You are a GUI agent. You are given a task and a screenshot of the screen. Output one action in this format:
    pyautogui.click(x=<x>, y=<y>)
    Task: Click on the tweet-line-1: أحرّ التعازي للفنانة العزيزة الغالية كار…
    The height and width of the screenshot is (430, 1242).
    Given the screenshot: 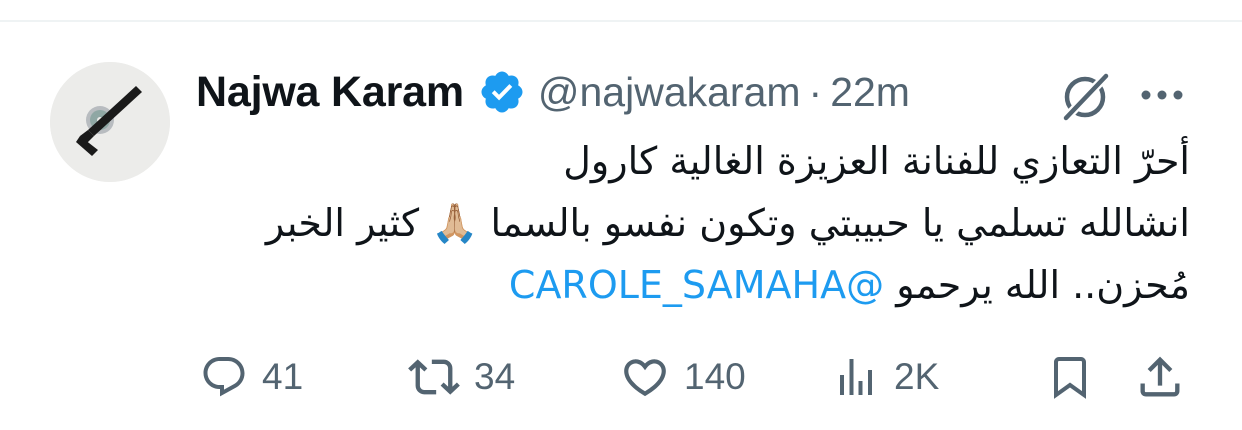 What is the action you would take?
    pyautogui.click(x=876, y=161)
    